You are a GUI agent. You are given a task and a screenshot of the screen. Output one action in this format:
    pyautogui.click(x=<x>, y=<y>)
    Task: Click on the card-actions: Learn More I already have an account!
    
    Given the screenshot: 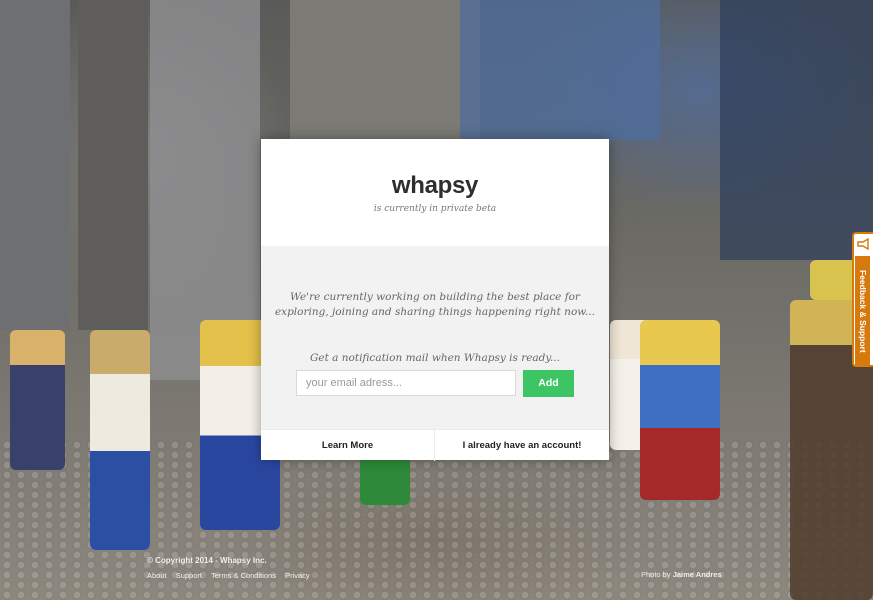 What is the action you would take?
    pyautogui.click(x=435, y=445)
    